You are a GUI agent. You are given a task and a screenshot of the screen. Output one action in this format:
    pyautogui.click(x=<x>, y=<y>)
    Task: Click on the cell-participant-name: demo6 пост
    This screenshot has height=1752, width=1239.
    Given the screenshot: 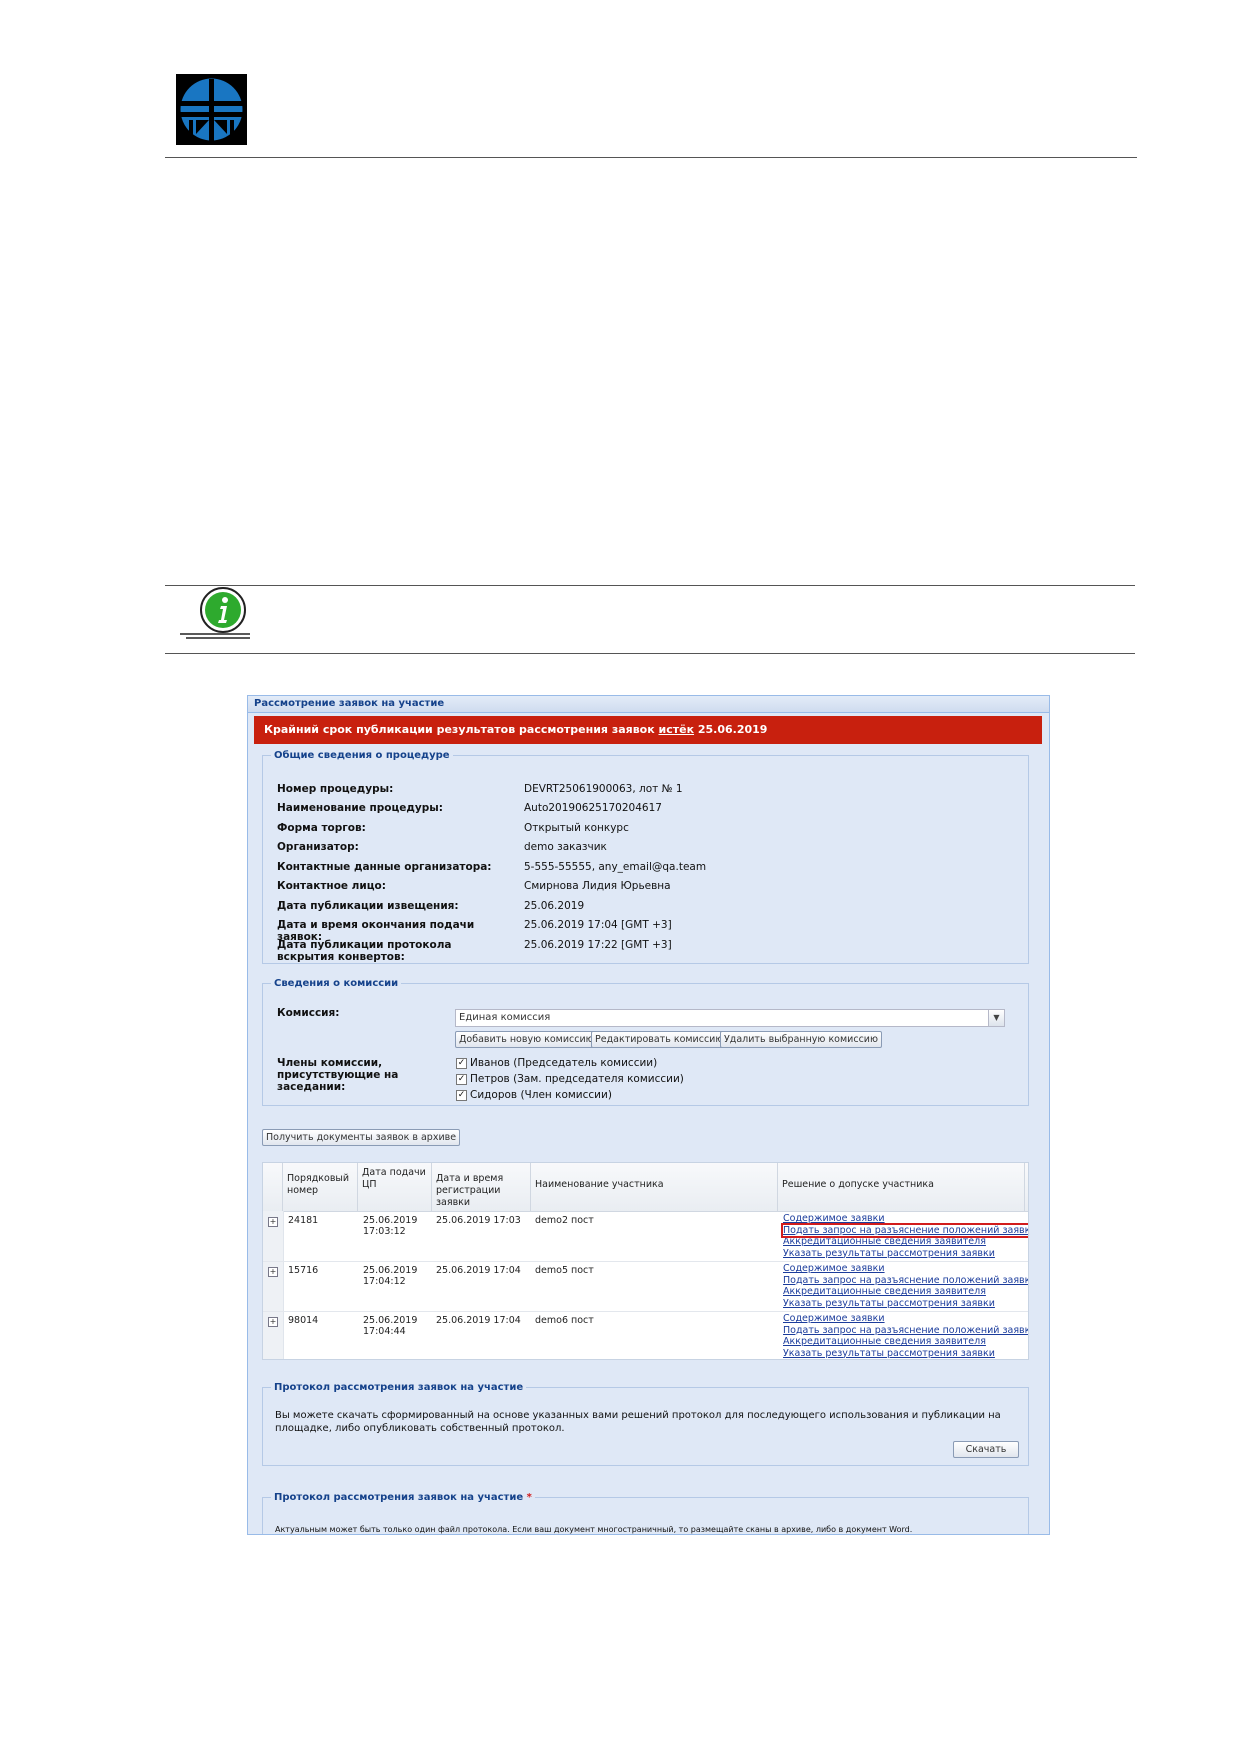 What is the action you would take?
    pyautogui.click(x=564, y=1320)
    